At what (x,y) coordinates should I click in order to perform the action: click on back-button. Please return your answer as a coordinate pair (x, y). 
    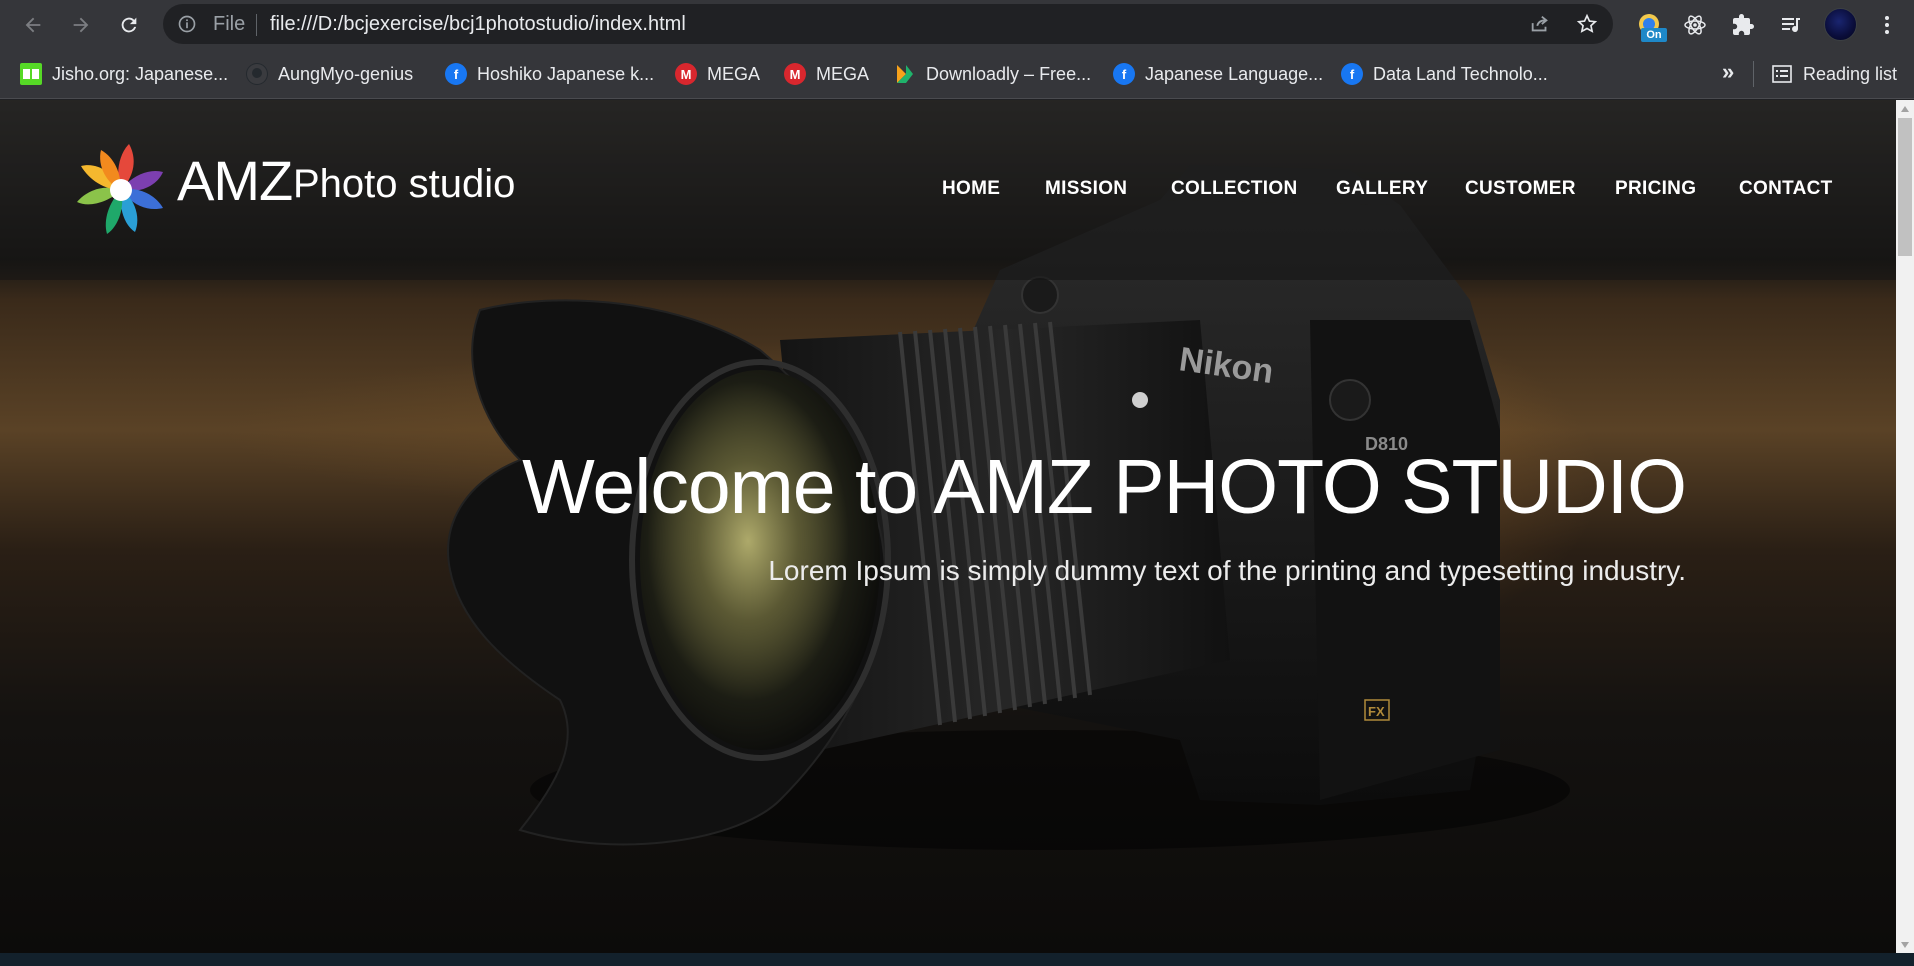
    Looking at the image, I should click on (33, 25).